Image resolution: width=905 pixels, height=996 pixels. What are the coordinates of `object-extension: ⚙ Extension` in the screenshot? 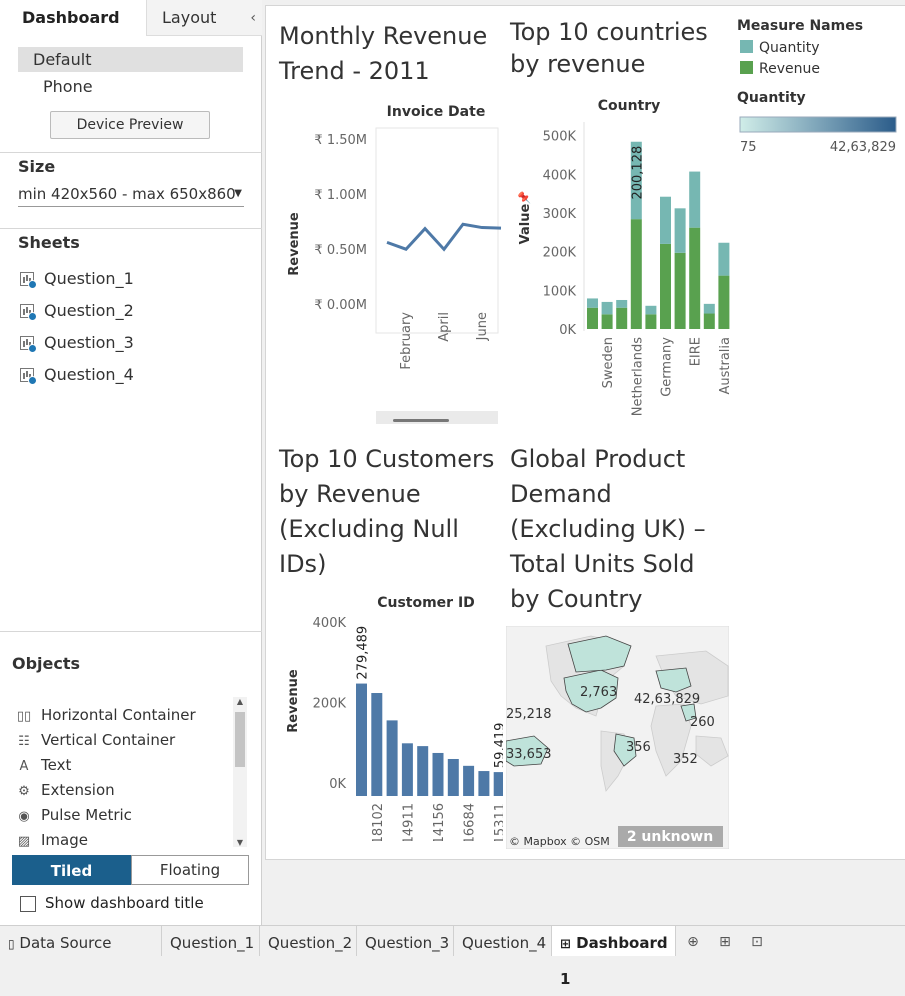 It's located at (64, 790).